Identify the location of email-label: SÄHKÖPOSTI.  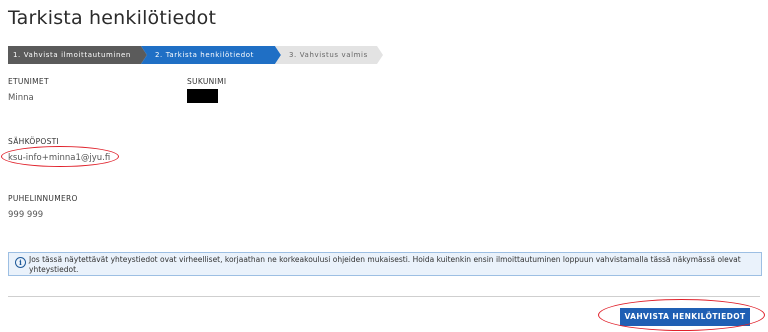
(34, 141).